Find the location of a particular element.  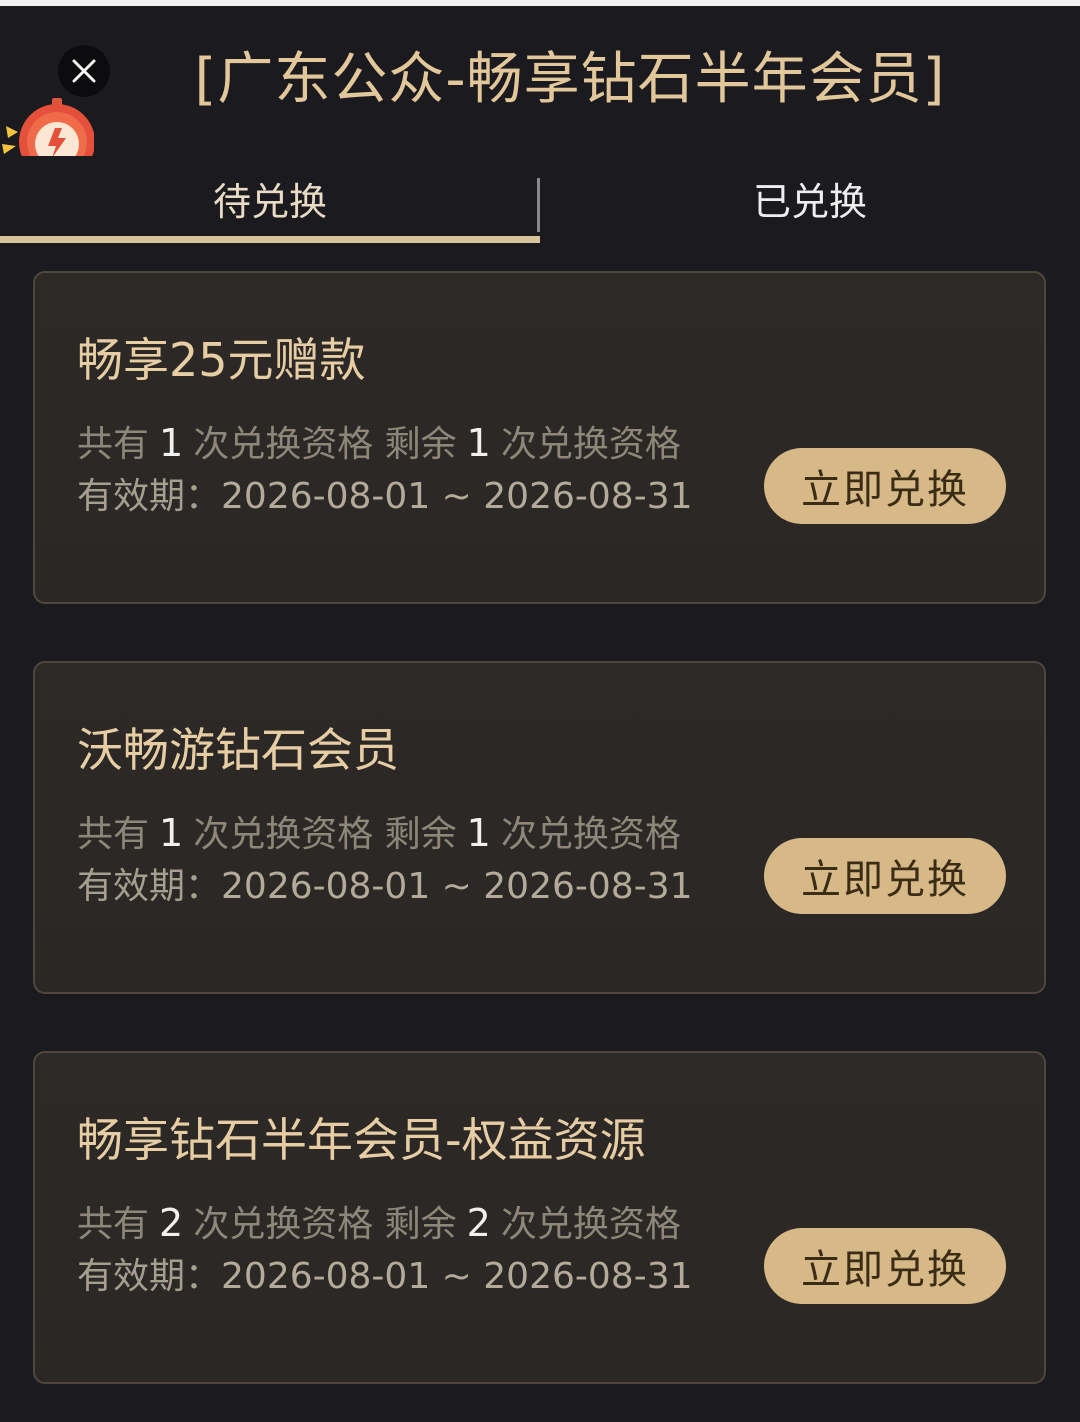

page-title: [广东公众-畅享钻石半年会员] is located at coordinates (570, 79).